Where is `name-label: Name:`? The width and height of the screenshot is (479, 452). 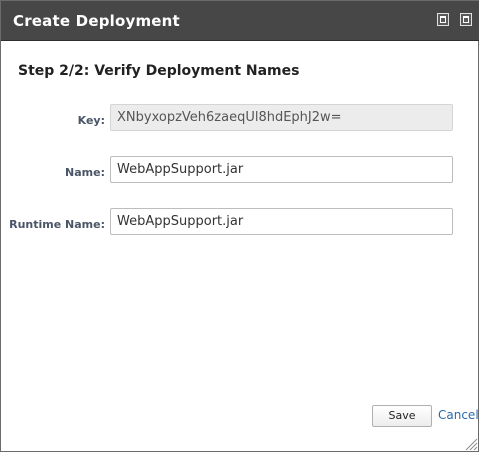 name-label: Name: is located at coordinates (85, 172).